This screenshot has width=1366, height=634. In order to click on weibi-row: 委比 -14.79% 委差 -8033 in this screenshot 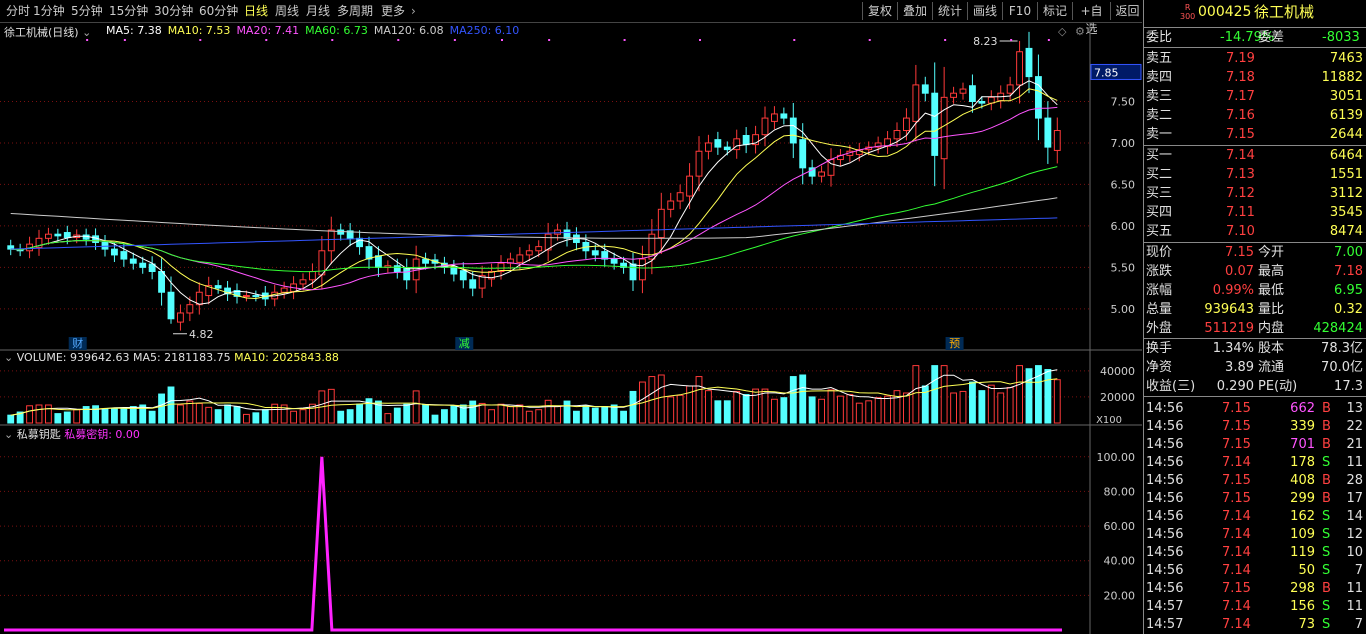, I will do `click(1255, 37)`.